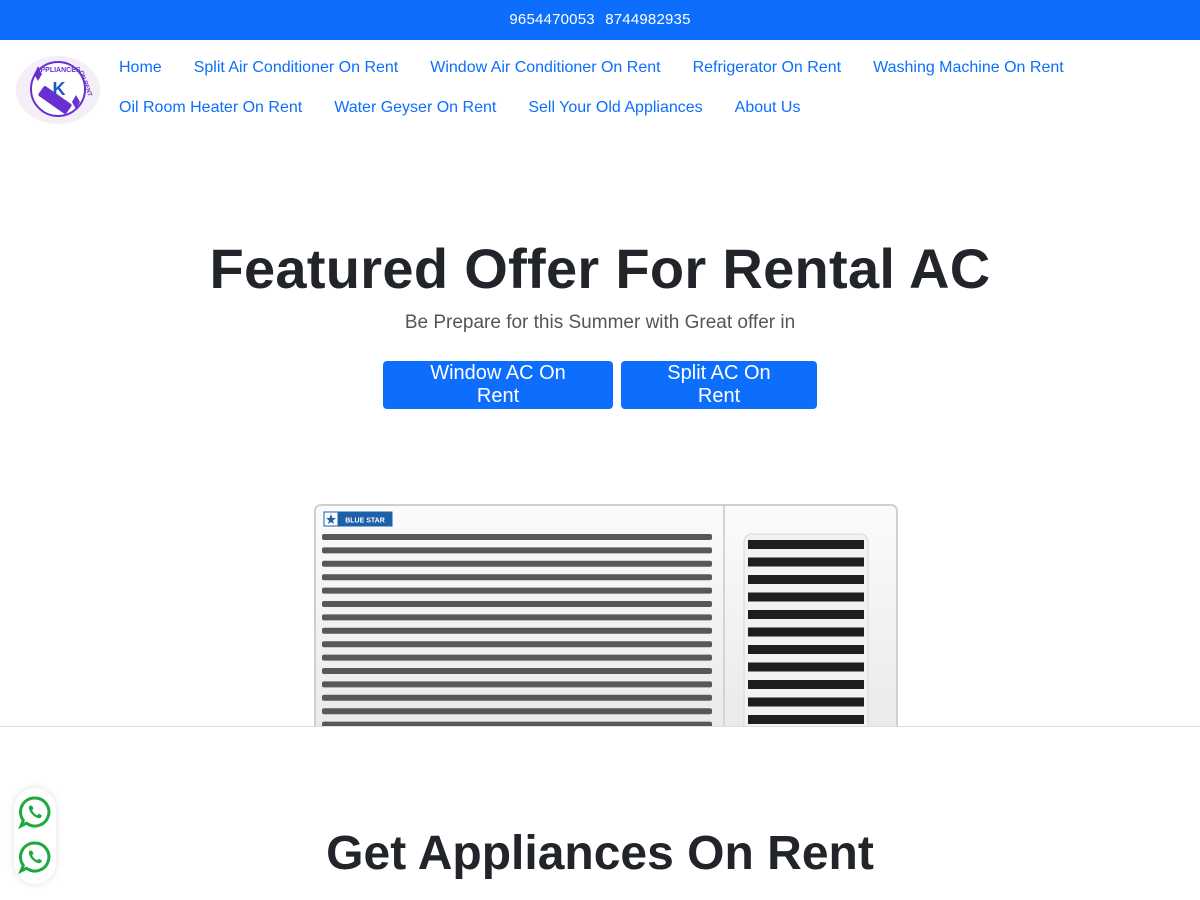 The height and width of the screenshot is (900, 1200). Describe the element at coordinates (296, 68) in the screenshot. I see `nav-split-ac: Split Air Conditioner On Rent` at that location.